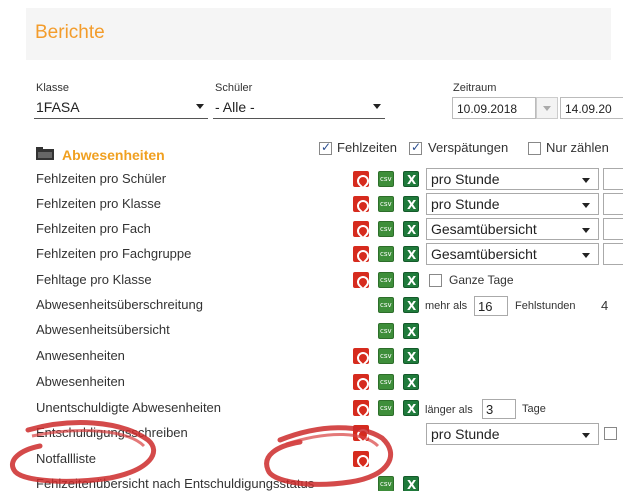 The image size is (623, 491). I want to click on report-row-label: Fehlzeiten pro Schüler, so click(101, 178).